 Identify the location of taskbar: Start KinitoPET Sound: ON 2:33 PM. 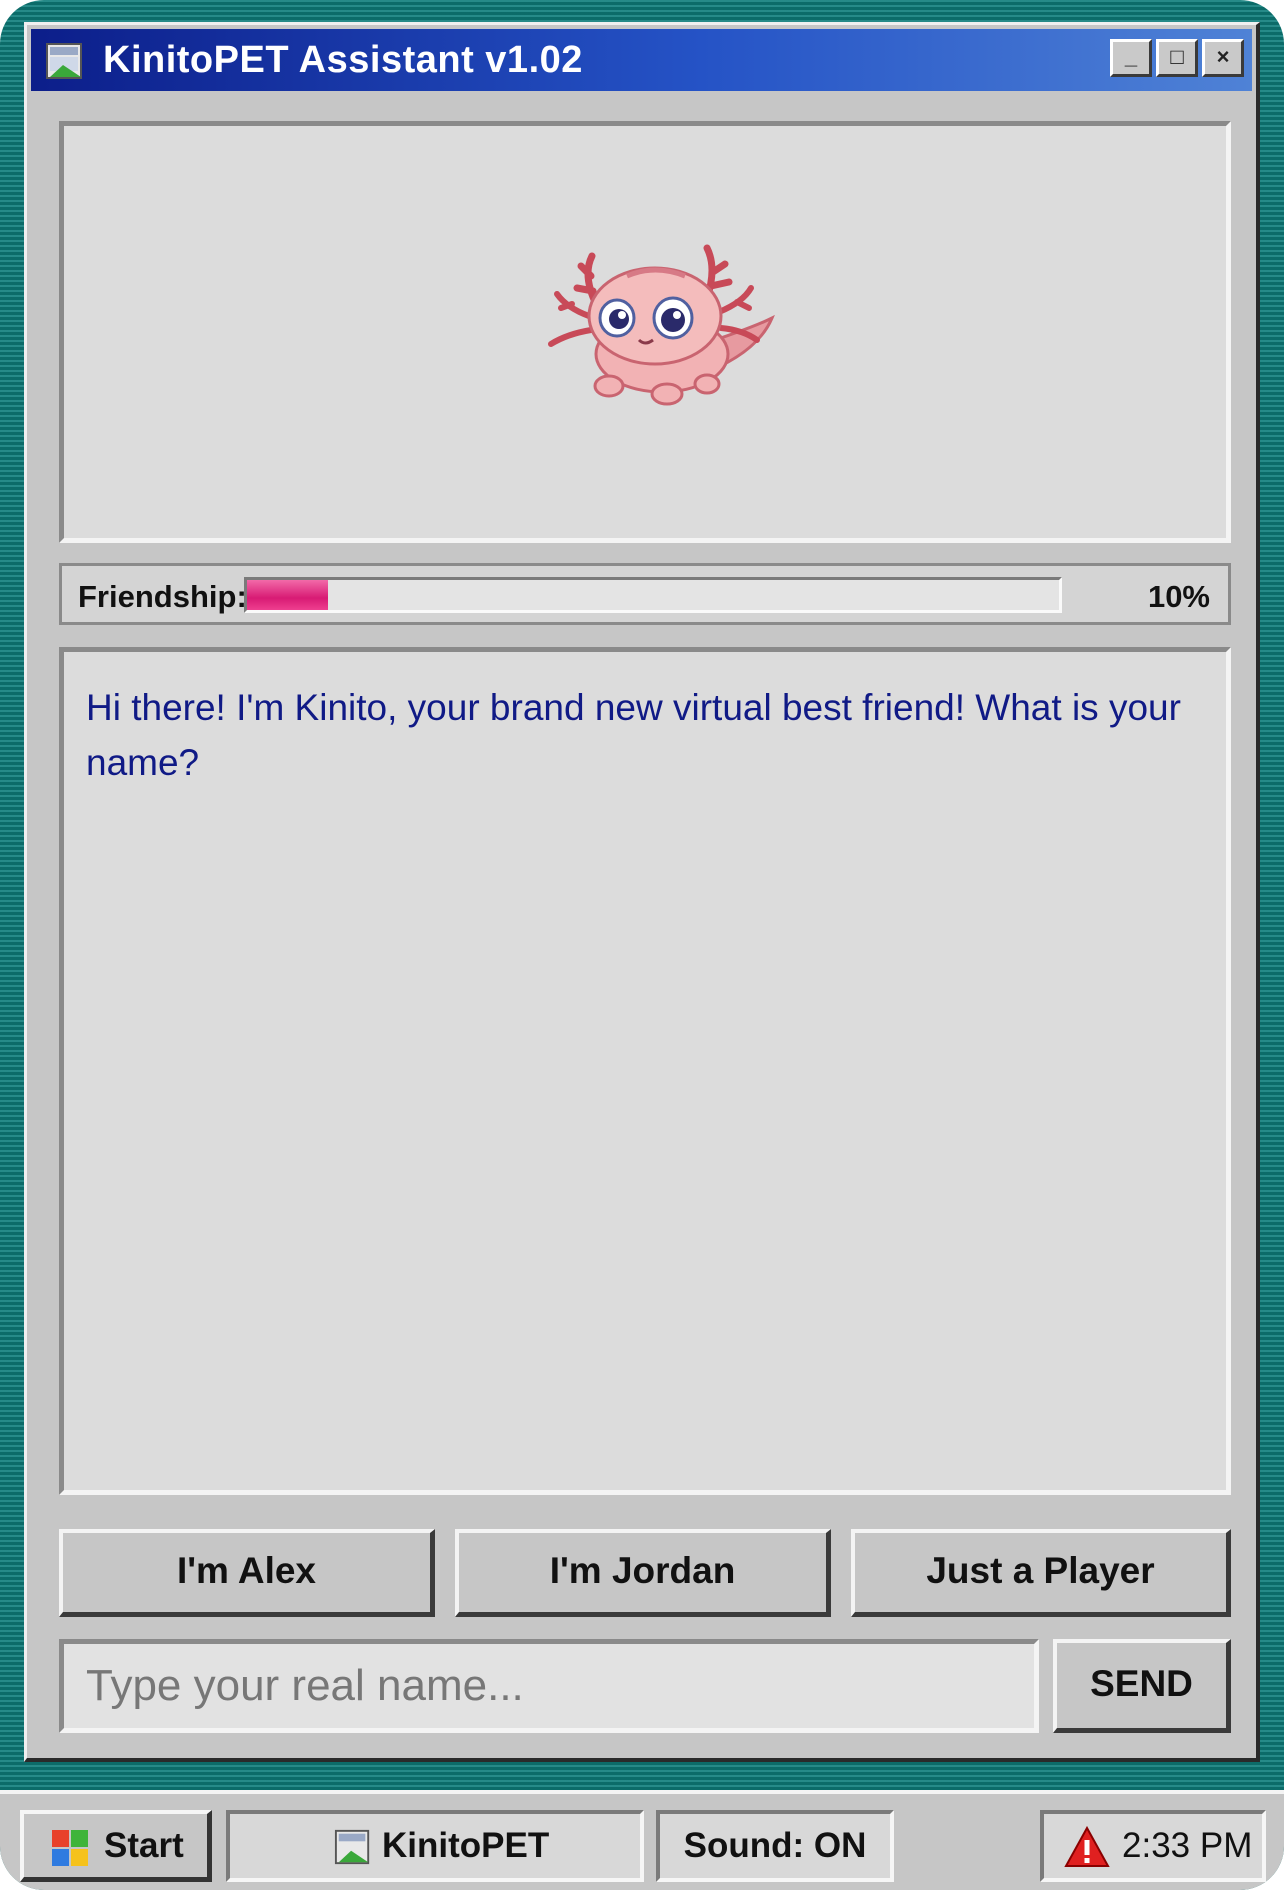
(642, 1840).